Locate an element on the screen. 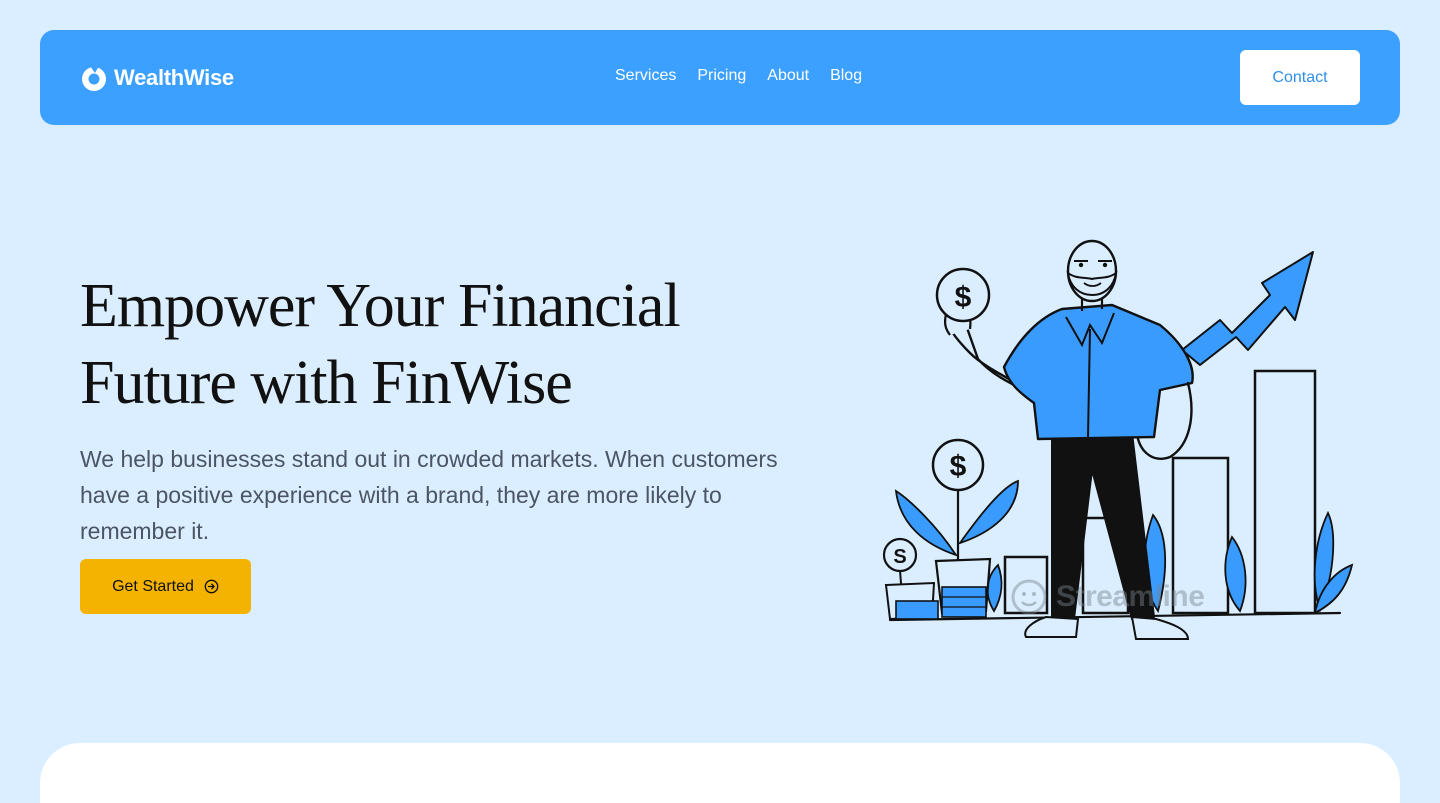 The height and width of the screenshot is (803, 1440). hero-title-line-2: Future with FinWise is located at coordinates (326, 383).